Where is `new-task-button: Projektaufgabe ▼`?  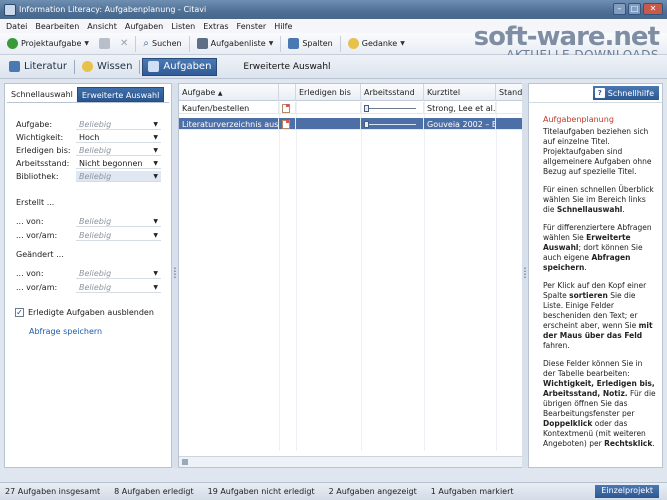
new-task-button: Projektaufgabe ▼ is located at coordinates (48, 44).